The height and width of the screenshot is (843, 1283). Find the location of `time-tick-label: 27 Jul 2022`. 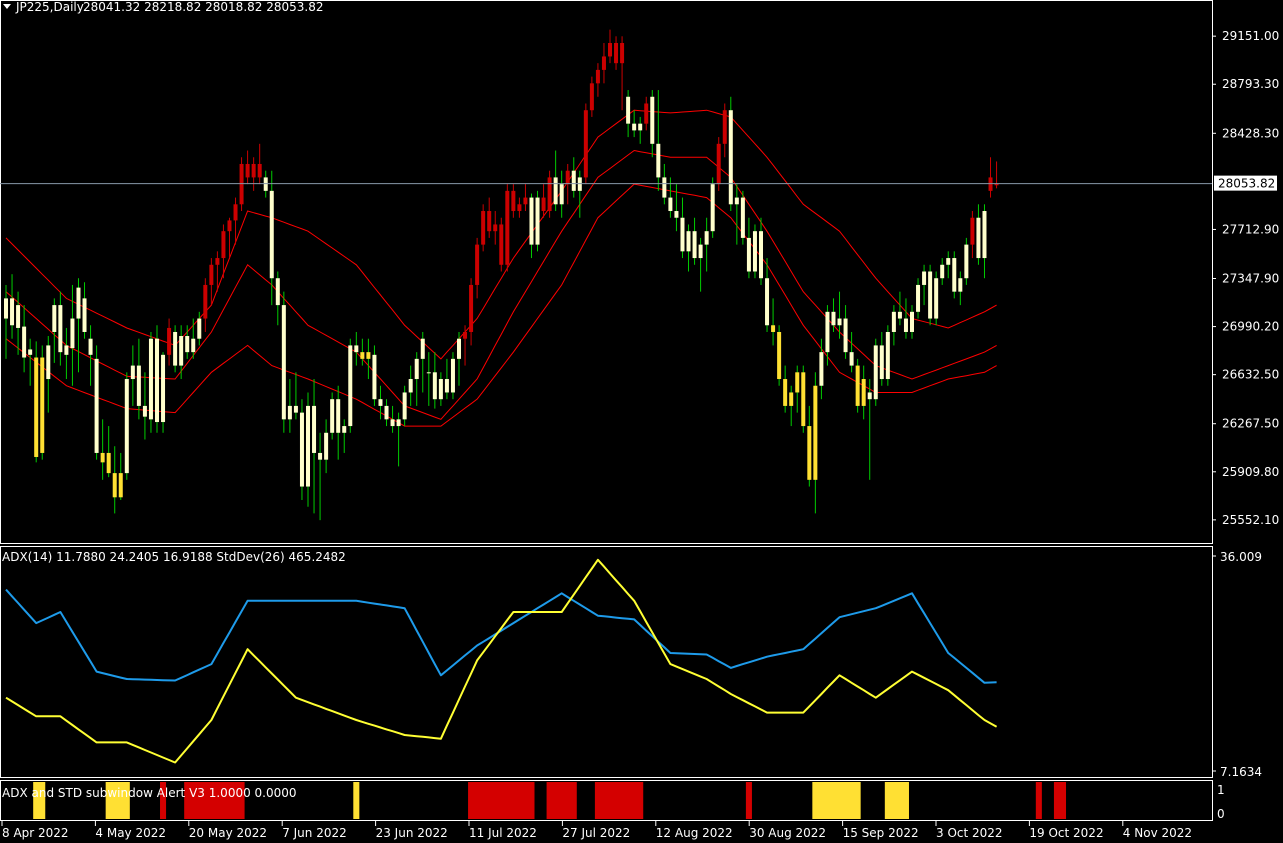

time-tick-label: 27 Jul 2022 is located at coordinates (596, 833).